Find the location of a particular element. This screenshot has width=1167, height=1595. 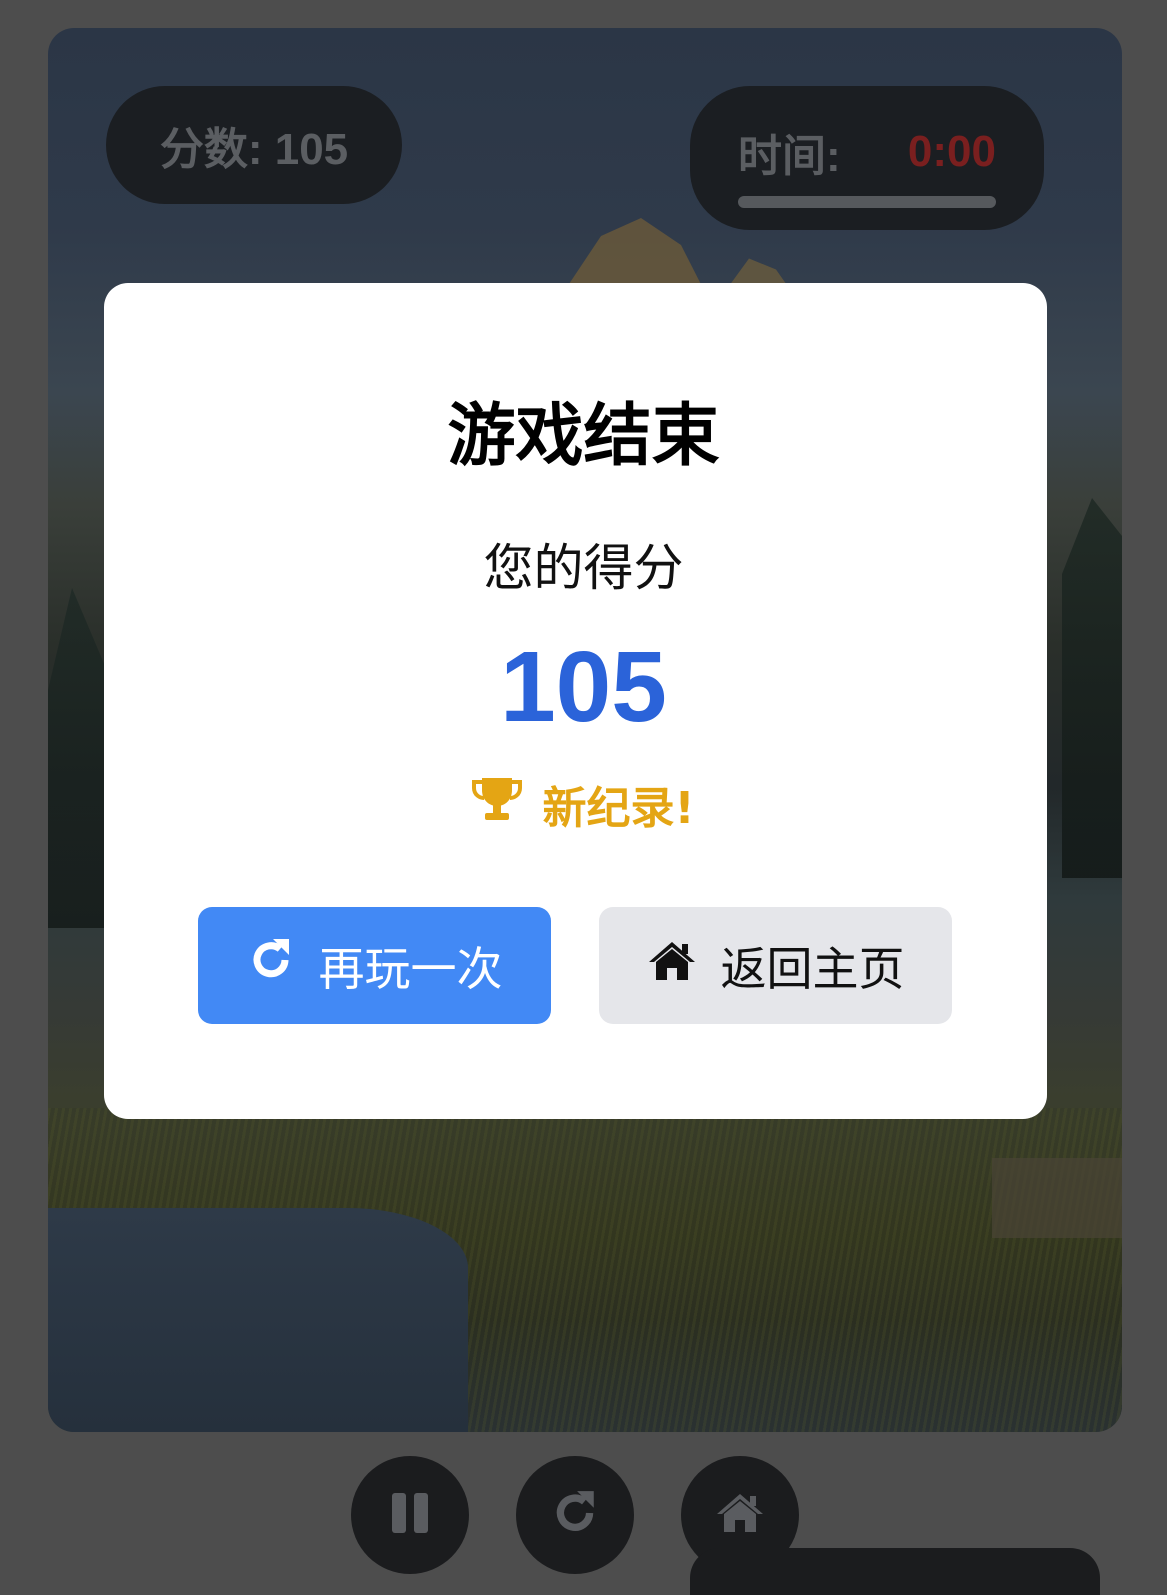

new-record-badge: 新纪录! is located at coordinates (583, 804).